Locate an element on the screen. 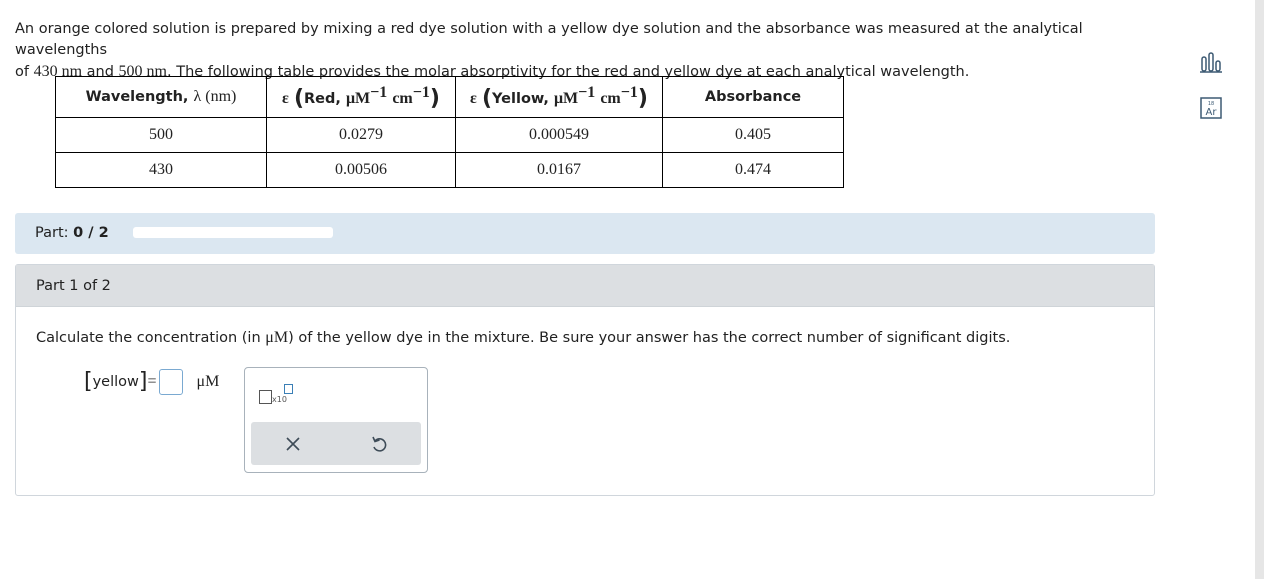  exponent-box-icon is located at coordinates (288, 389).